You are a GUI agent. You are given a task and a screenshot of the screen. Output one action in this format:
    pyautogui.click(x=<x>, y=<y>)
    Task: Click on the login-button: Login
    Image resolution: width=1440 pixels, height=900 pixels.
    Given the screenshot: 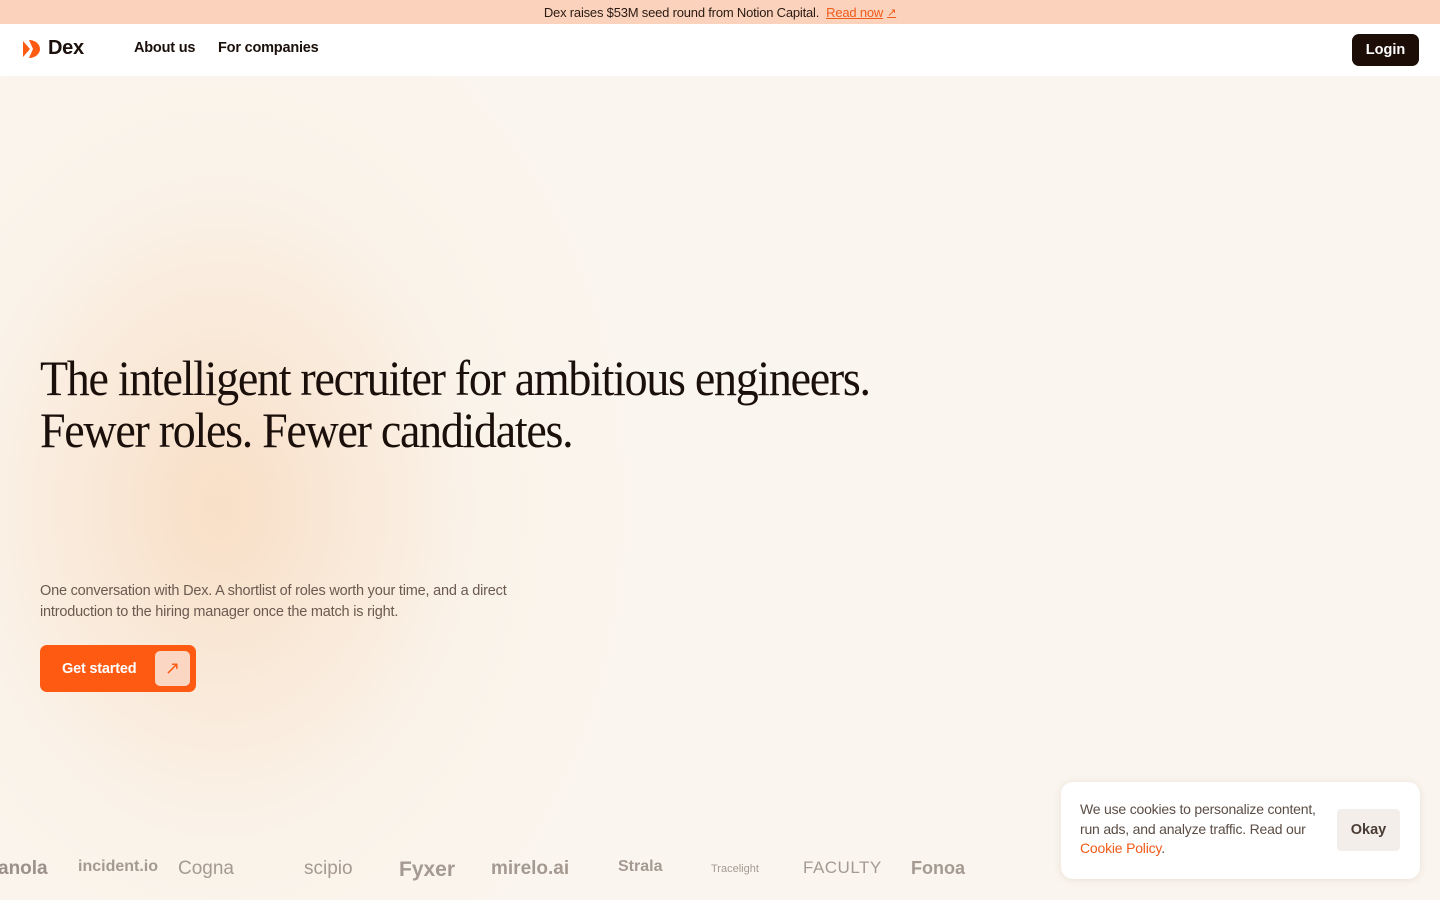 What is the action you would take?
    pyautogui.click(x=1385, y=50)
    